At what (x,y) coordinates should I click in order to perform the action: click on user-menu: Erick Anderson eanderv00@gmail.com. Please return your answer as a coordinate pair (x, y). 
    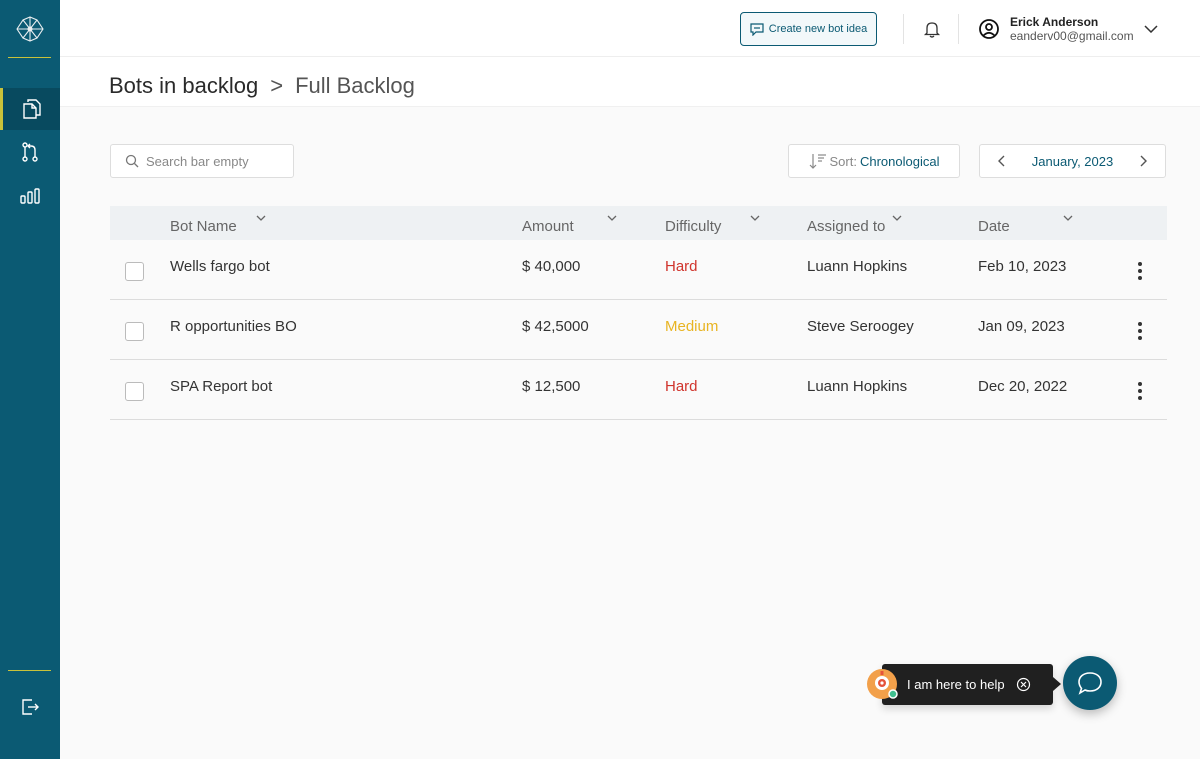
    Looking at the image, I should click on (1068, 29).